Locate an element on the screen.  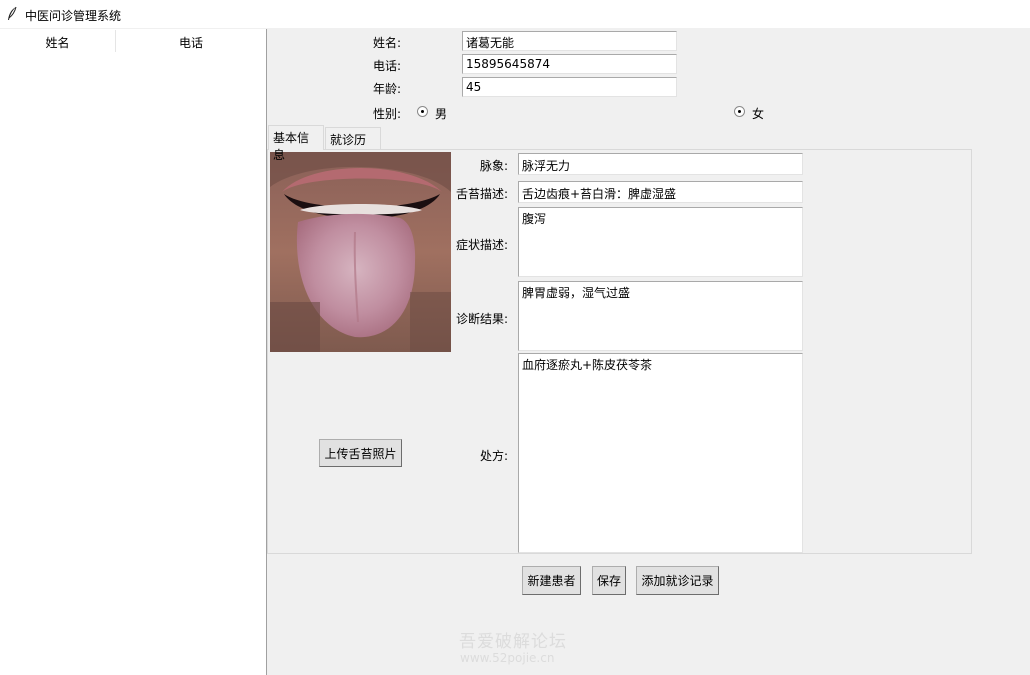
gender-male-radio is located at coordinates (422, 111).